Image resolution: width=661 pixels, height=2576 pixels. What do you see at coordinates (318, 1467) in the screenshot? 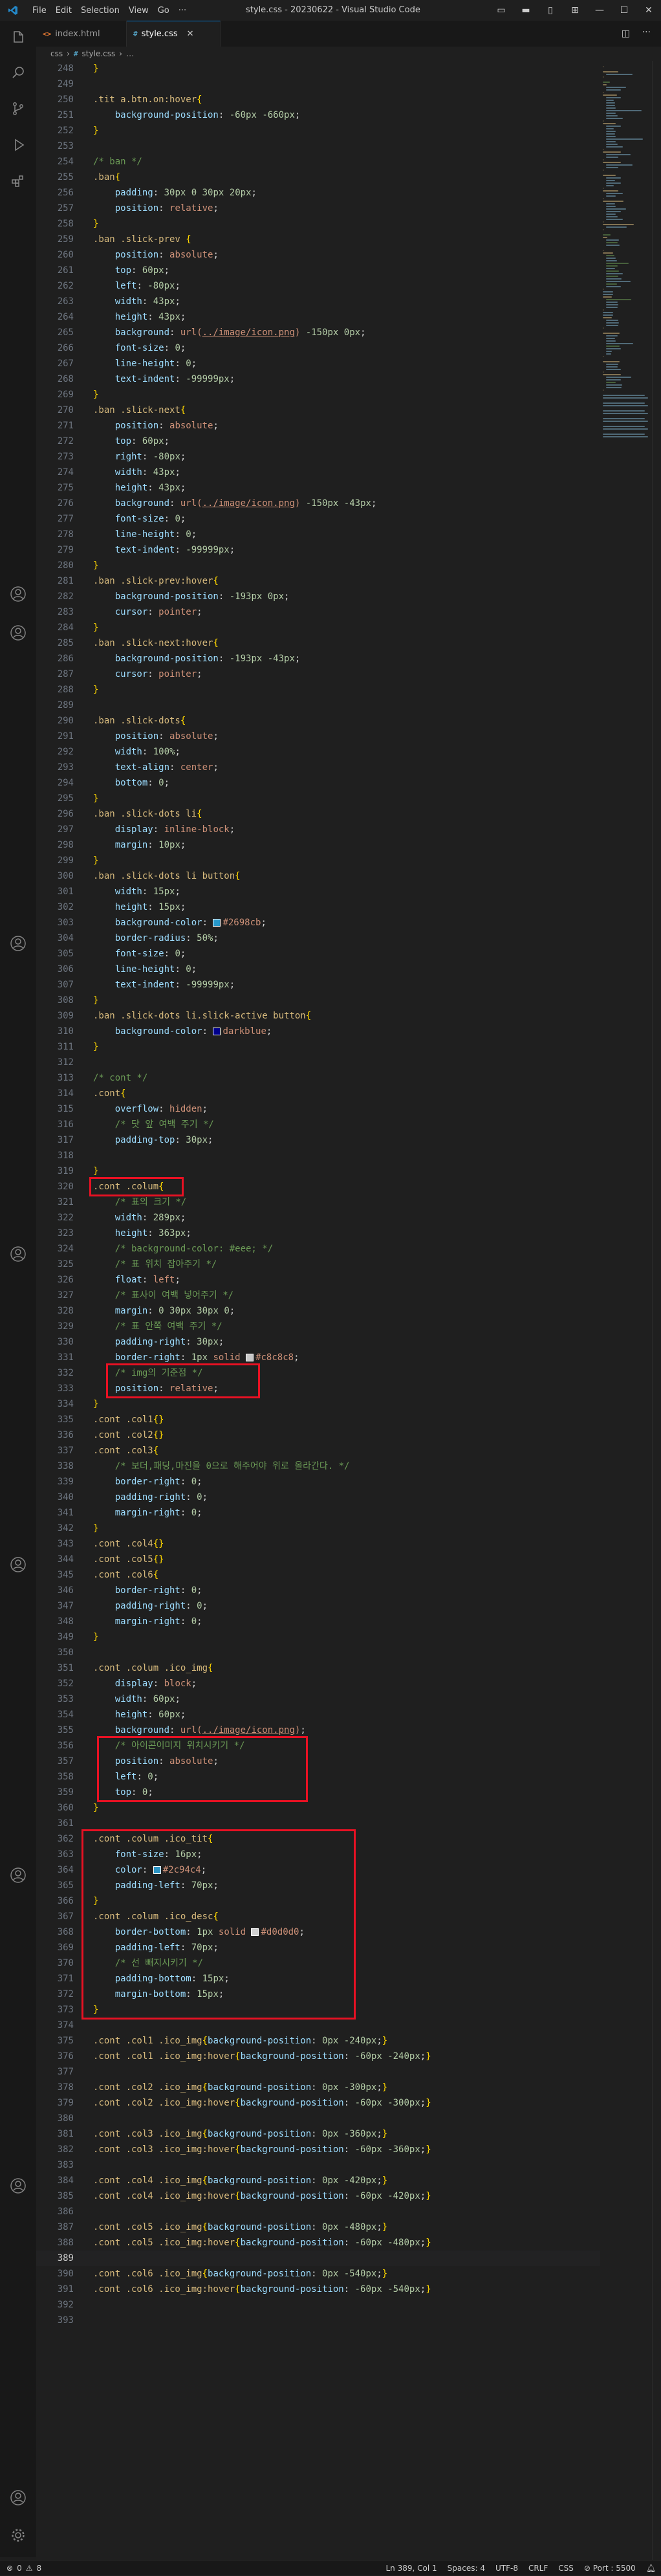
I see `code-line: 338 /* 보더,패딩,마진을 0으로 해주어야 위로 올라간다. */` at bounding box center [318, 1467].